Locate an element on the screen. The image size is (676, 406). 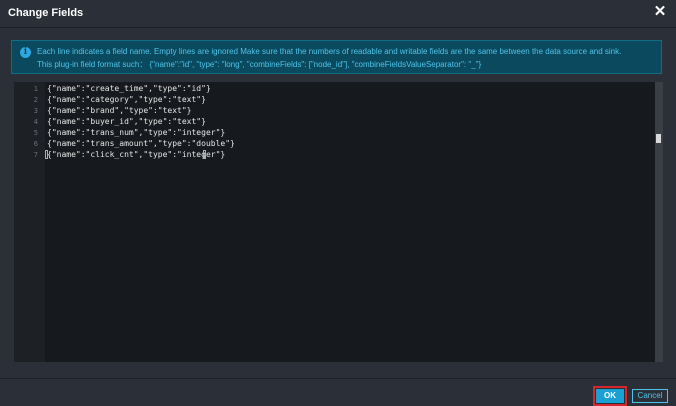
dialog-header: Change Fields ✕ is located at coordinates (338, 14).